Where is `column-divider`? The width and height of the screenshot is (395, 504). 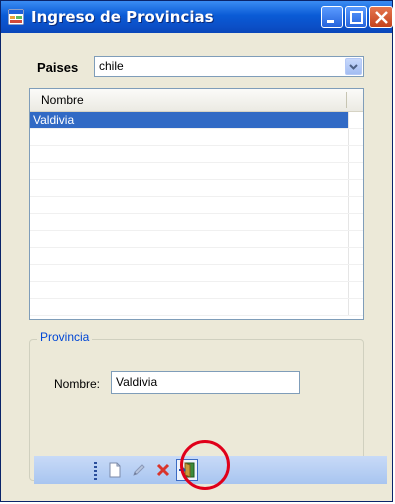
column-divider is located at coordinates (346, 100).